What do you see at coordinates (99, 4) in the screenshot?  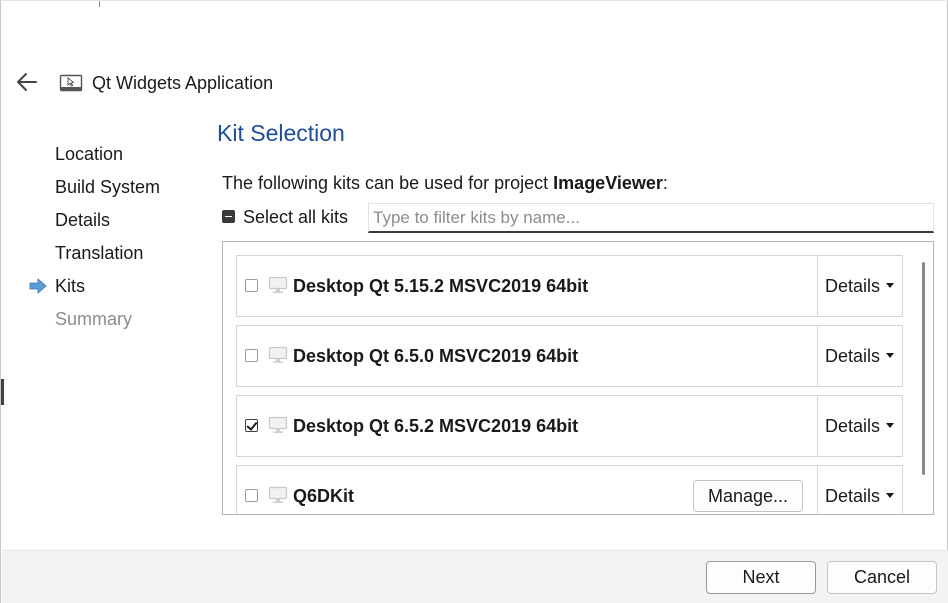 I see `window-top-tick` at bounding box center [99, 4].